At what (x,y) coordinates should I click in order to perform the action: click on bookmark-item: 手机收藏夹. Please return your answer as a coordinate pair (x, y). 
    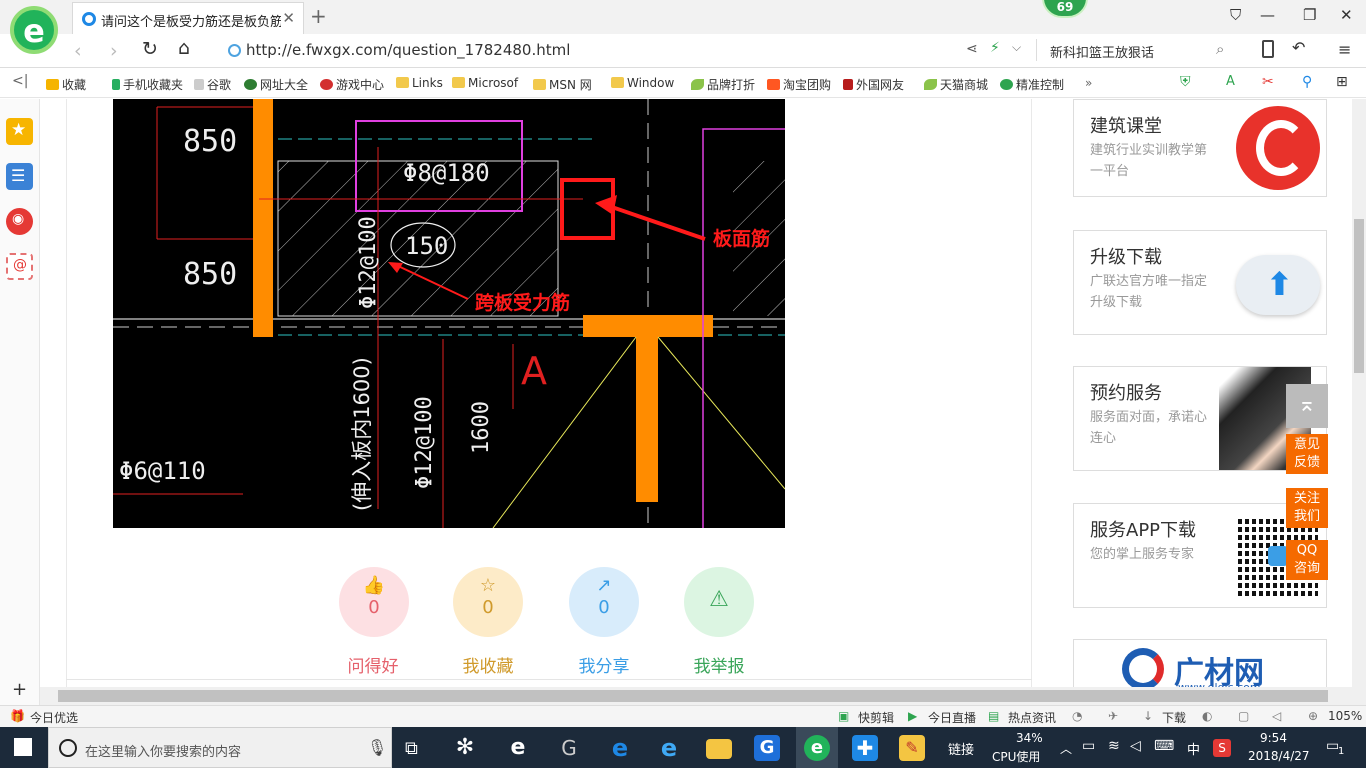
    Looking at the image, I should click on (147, 84).